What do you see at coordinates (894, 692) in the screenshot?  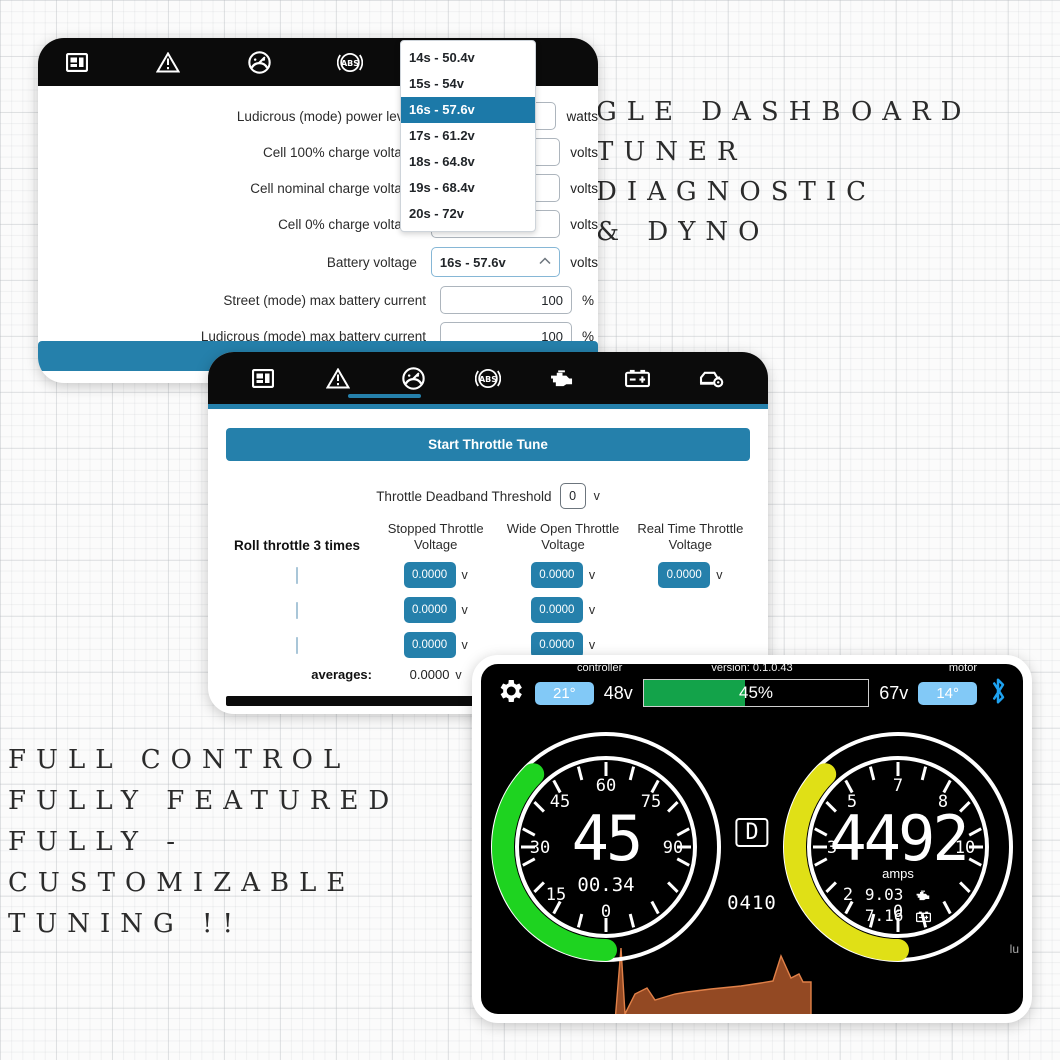 I see `battery-high-voltage: 67v` at bounding box center [894, 692].